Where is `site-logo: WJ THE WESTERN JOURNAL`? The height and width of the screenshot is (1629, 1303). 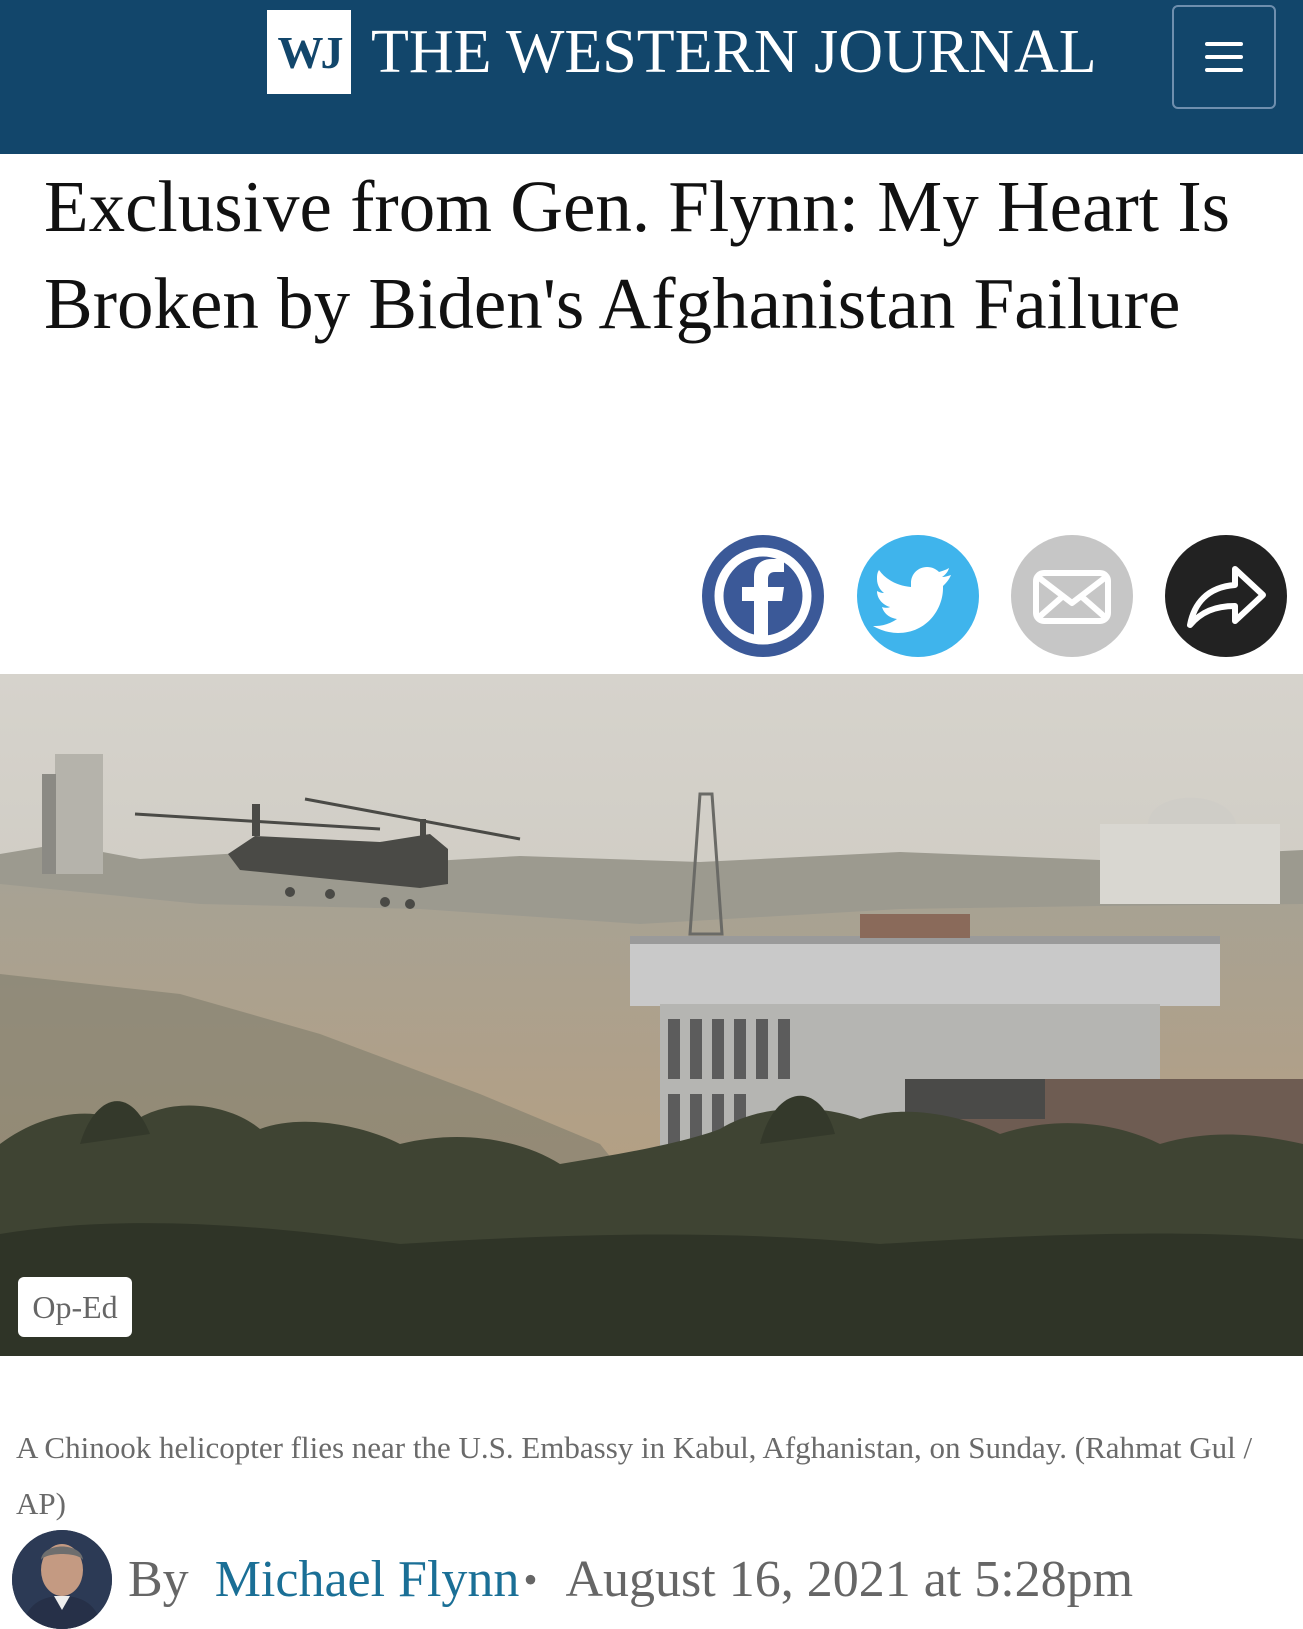
site-logo: WJ THE WESTERN JOURNAL is located at coordinates (682, 52).